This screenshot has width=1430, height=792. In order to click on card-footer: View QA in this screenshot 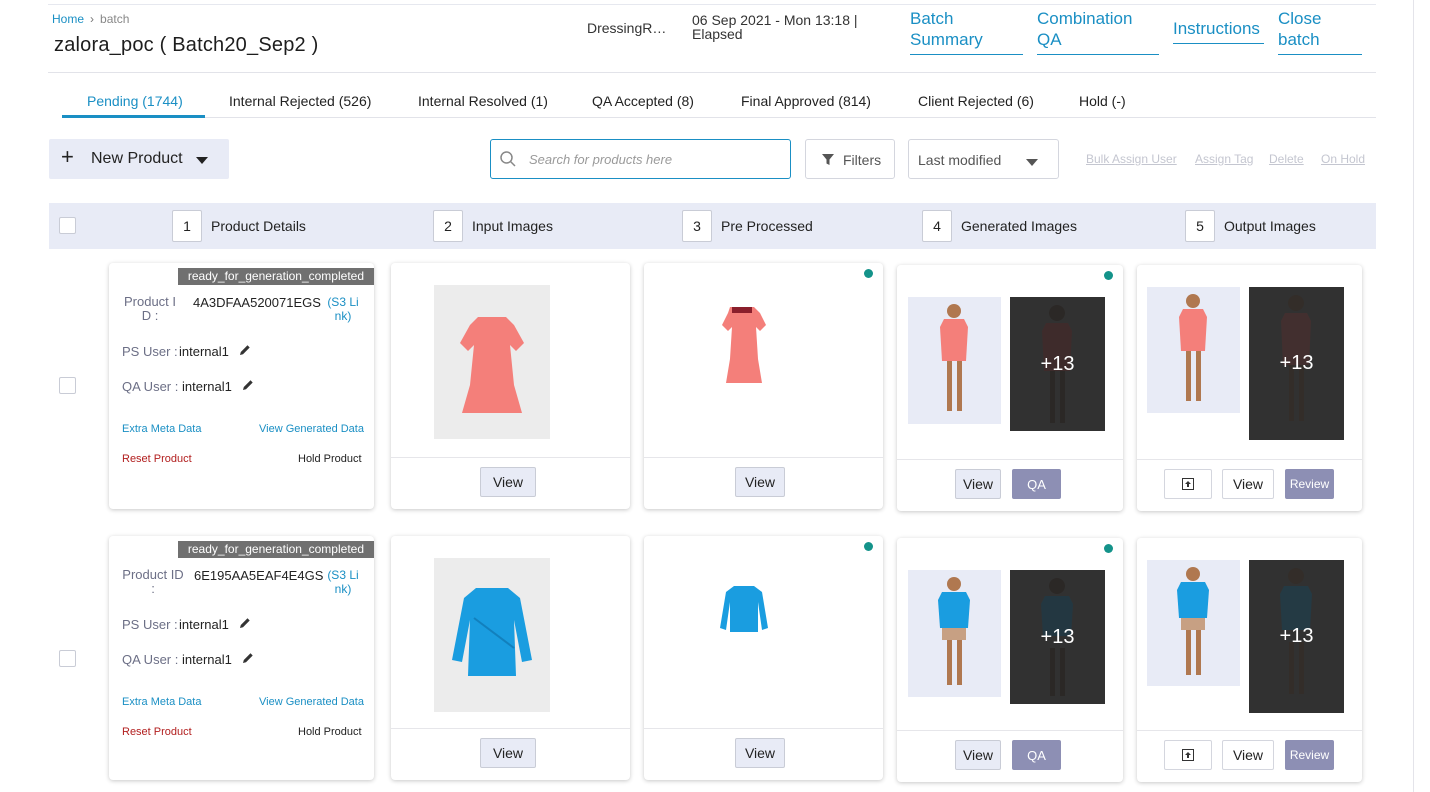, I will do `click(1010, 756)`.